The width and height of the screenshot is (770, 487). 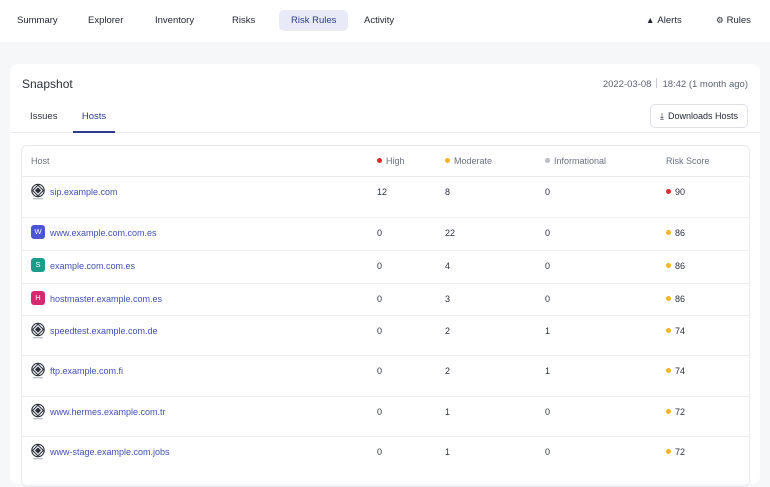 What do you see at coordinates (385, 234) in the screenshot?
I see `table-row: Wwww.example.com.com.es 0 22 0 86` at bounding box center [385, 234].